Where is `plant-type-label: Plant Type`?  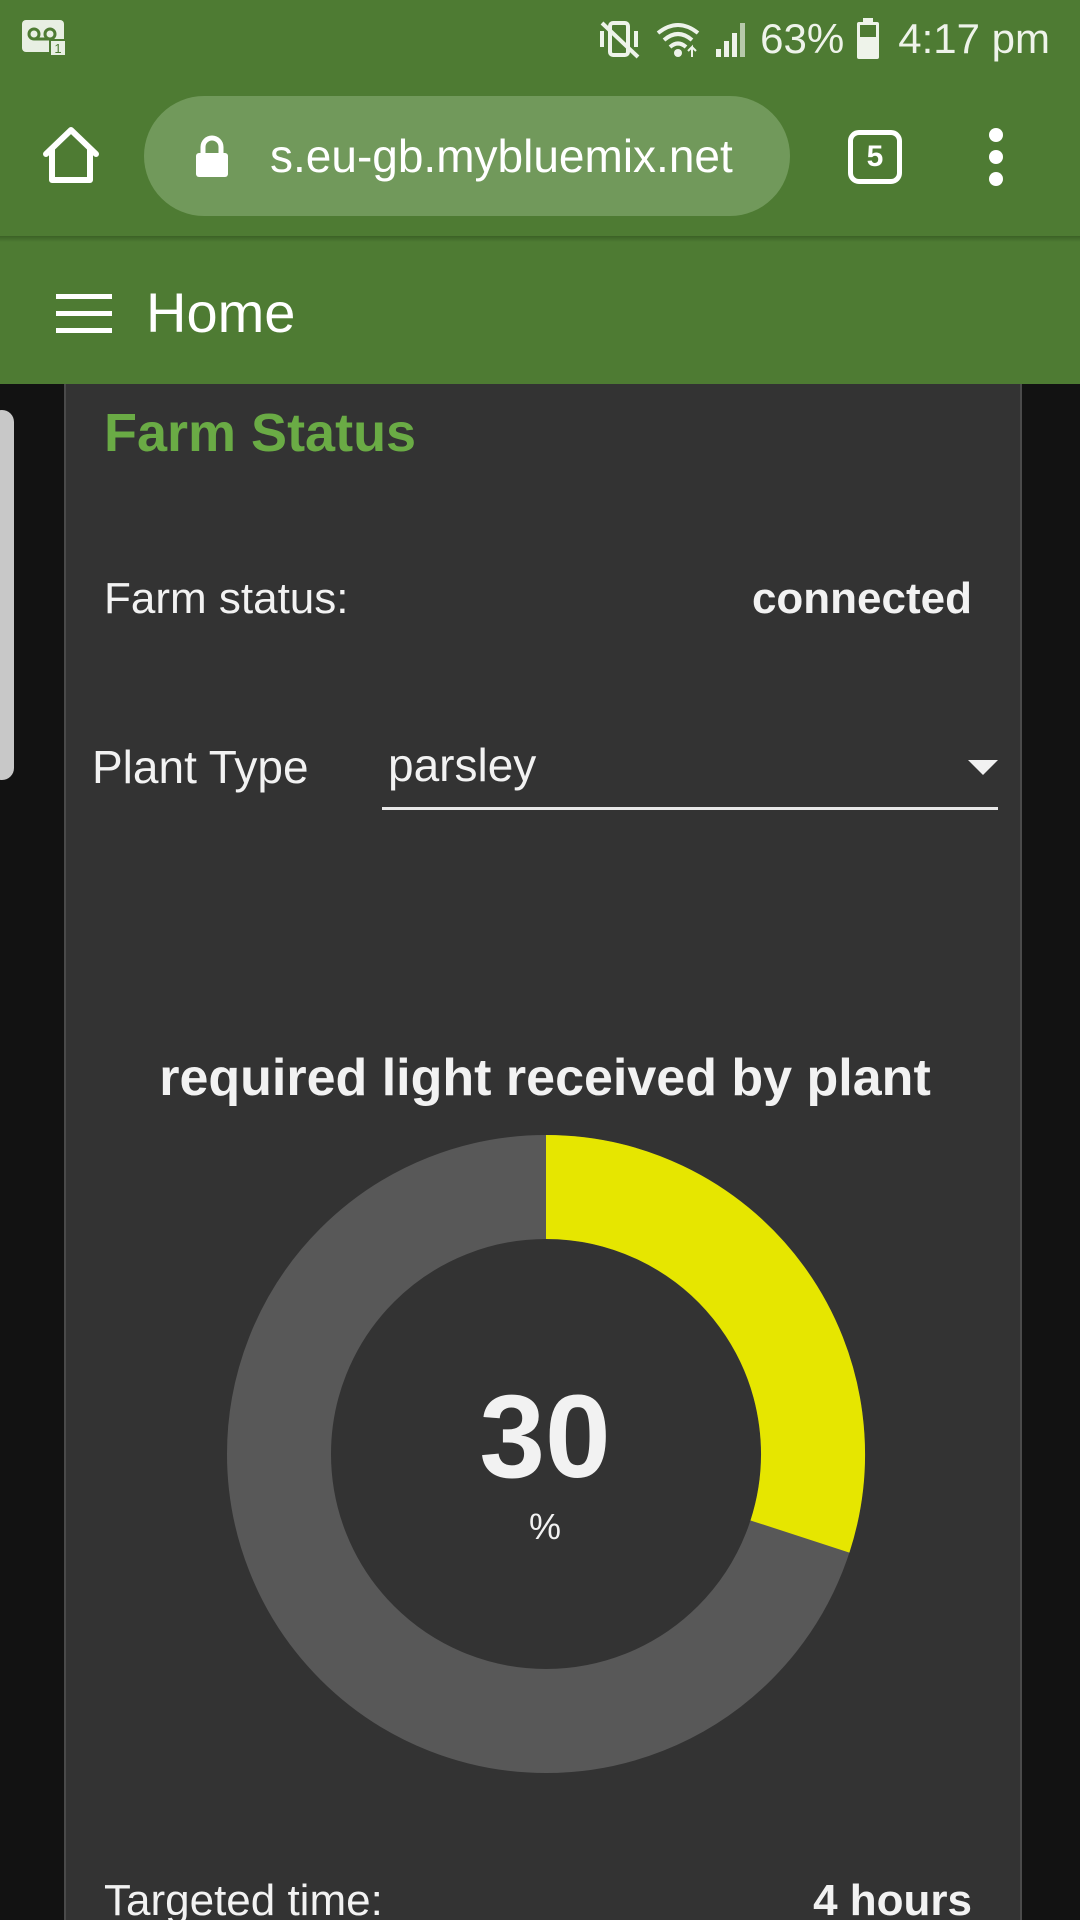 plant-type-label: Plant Type is located at coordinates (200, 767).